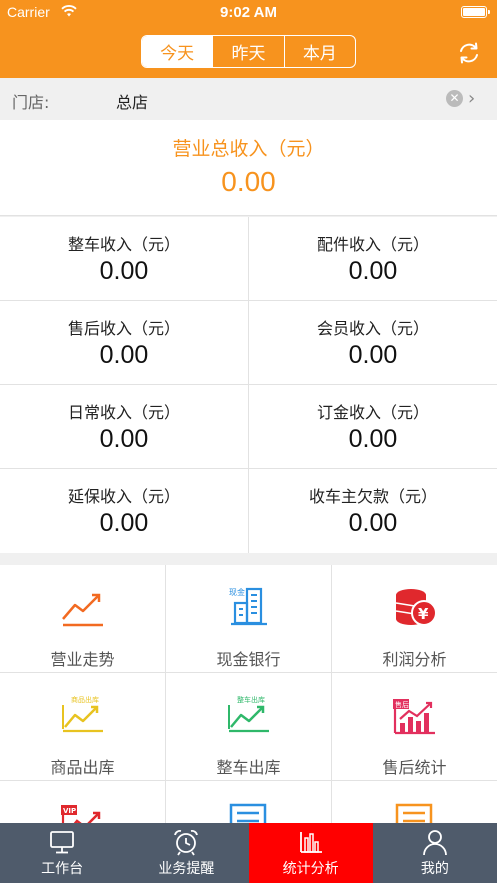  What do you see at coordinates (372, 244) in the screenshot?
I see `income-label: 配件收入（元）` at bounding box center [372, 244].